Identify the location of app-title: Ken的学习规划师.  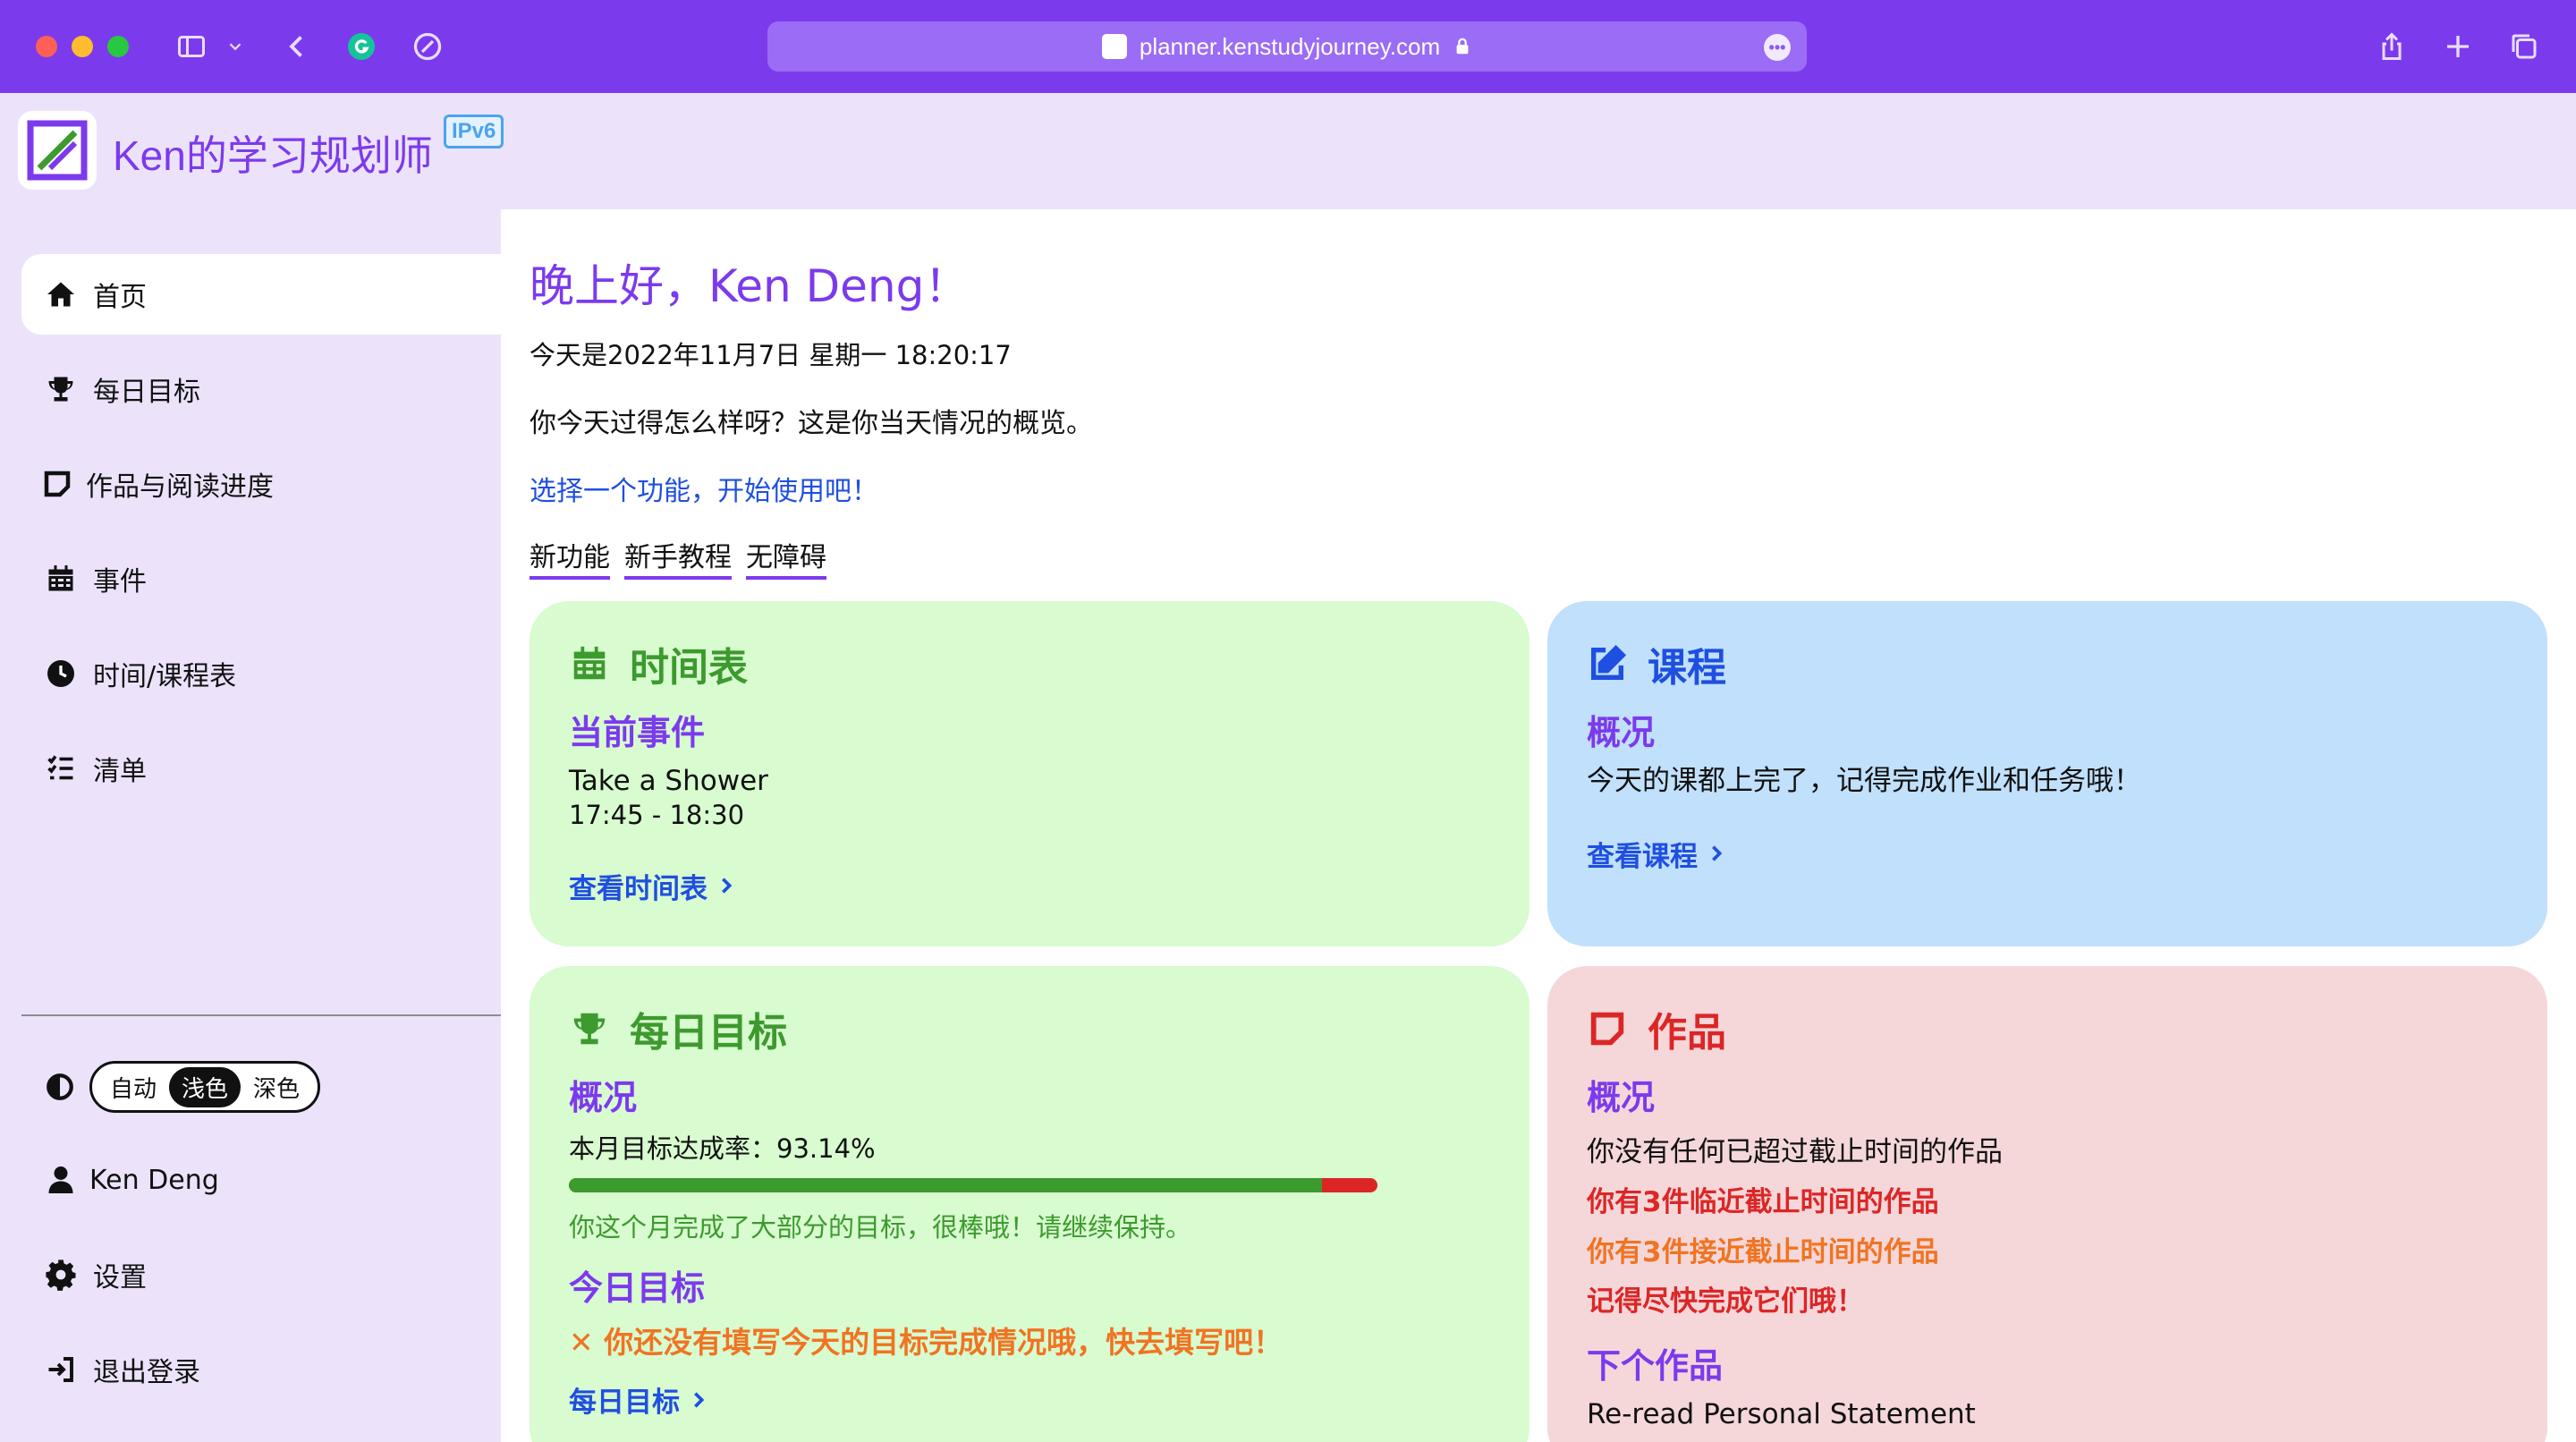
(273, 152).